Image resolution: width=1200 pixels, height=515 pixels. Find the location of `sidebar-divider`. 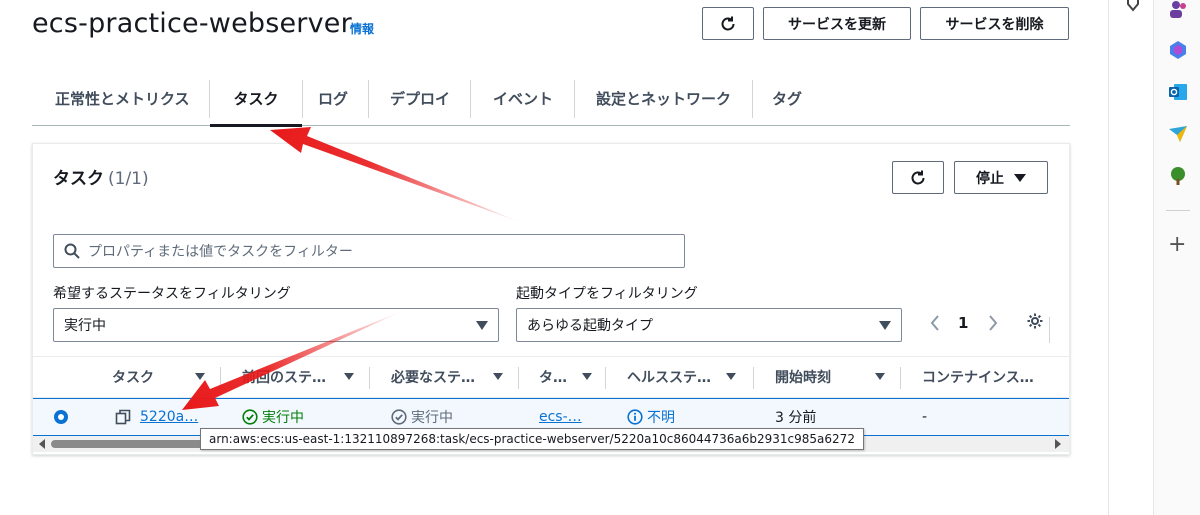

sidebar-divider is located at coordinates (1178, 210).